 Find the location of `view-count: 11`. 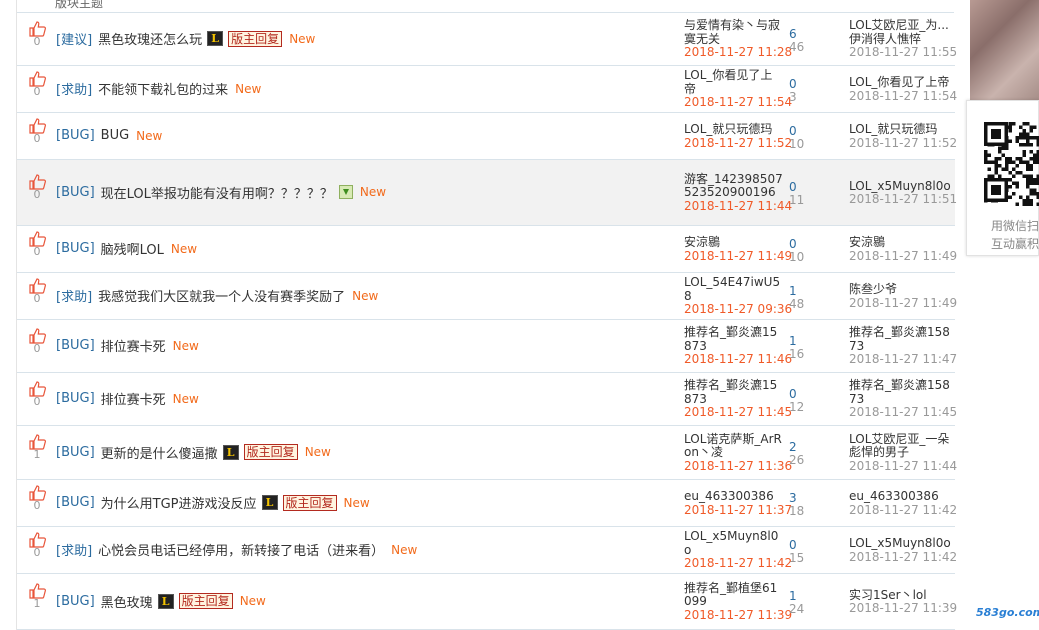

view-count: 11 is located at coordinates (797, 200).